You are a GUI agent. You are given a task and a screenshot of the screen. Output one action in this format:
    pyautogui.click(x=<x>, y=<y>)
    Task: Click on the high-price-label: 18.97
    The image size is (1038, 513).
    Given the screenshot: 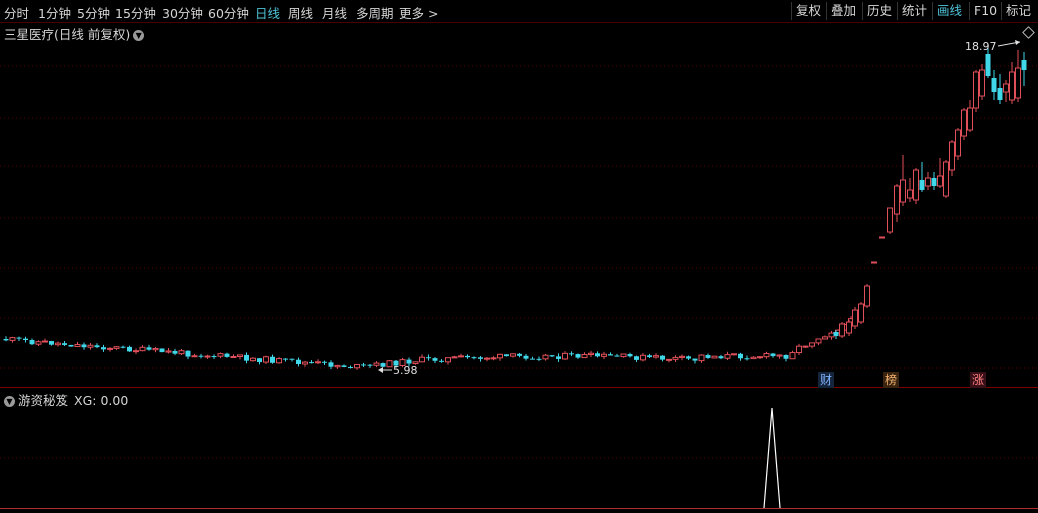 What is the action you would take?
    pyautogui.click(x=981, y=46)
    